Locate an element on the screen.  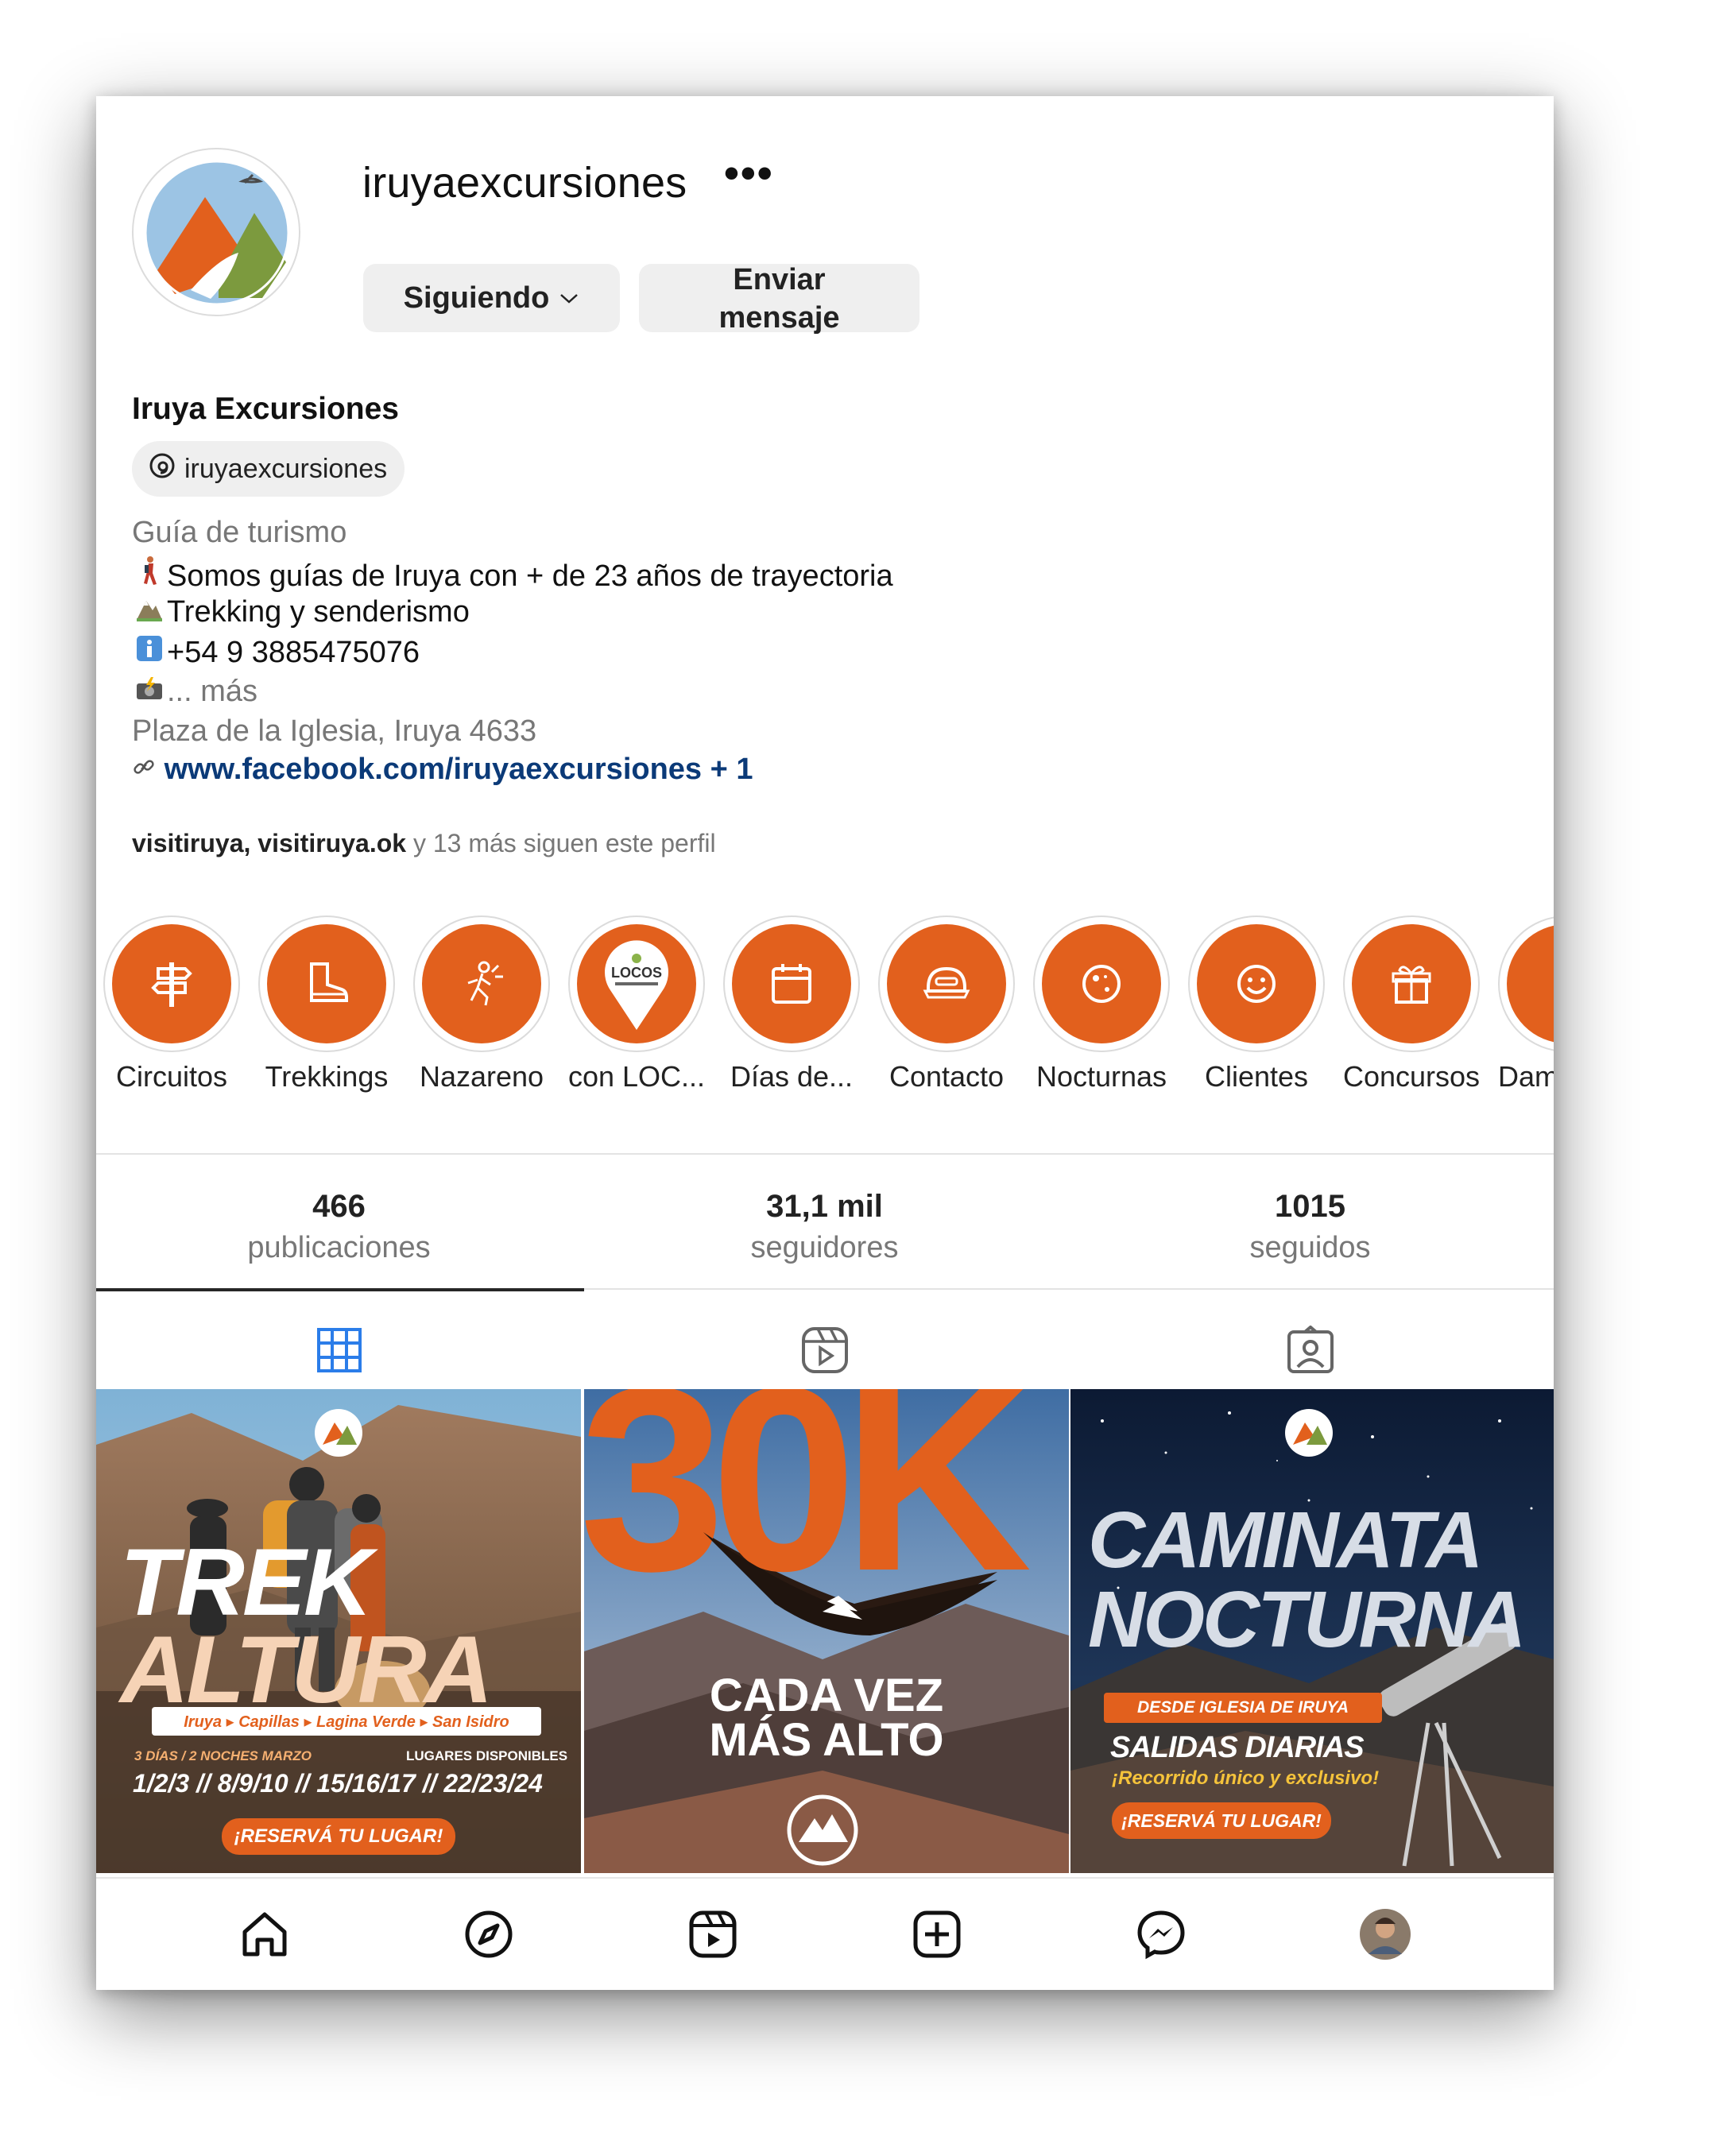
active-tab-indicator is located at coordinates (340, 1289).